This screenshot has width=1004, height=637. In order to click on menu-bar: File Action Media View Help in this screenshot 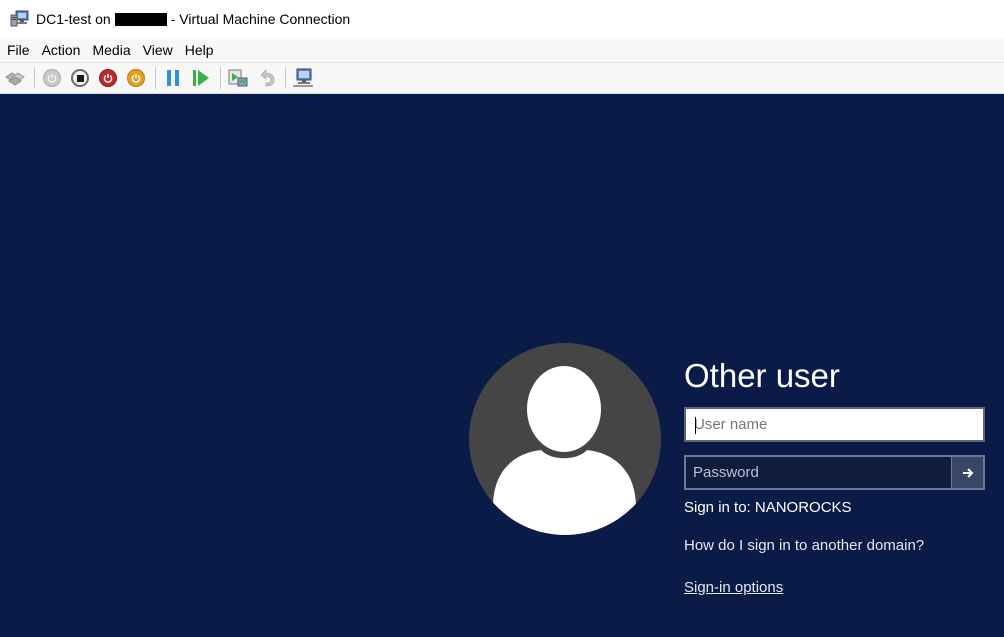, I will do `click(502, 50)`.